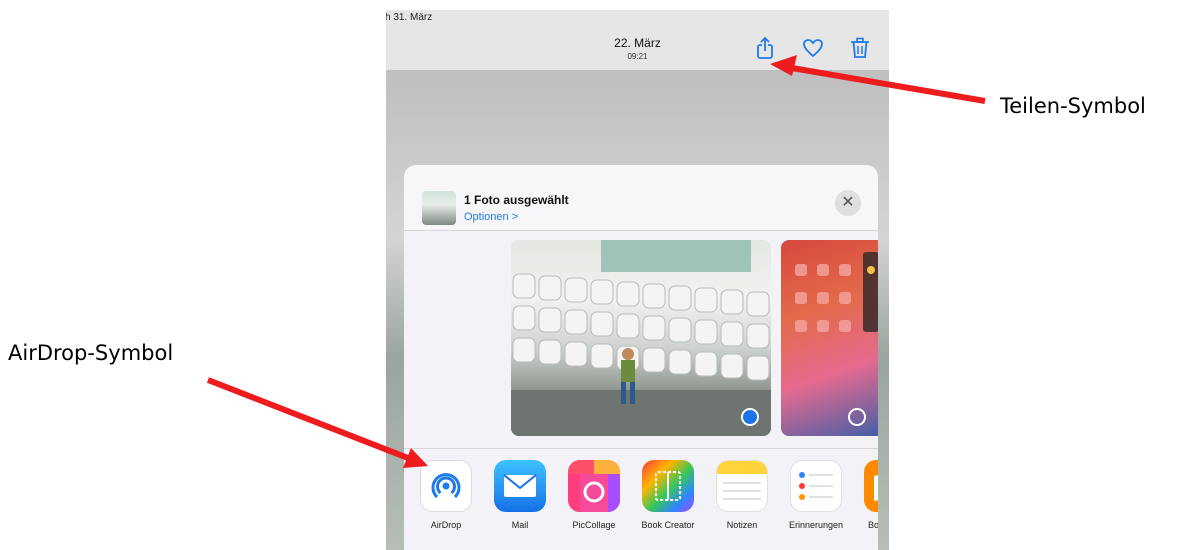 This screenshot has width=1192, height=550. Describe the element at coordinates (641, 198) in the screenshot. I see `share-sheet-header: 1 Foto ausgewählt Optionen > ✕` at that location.